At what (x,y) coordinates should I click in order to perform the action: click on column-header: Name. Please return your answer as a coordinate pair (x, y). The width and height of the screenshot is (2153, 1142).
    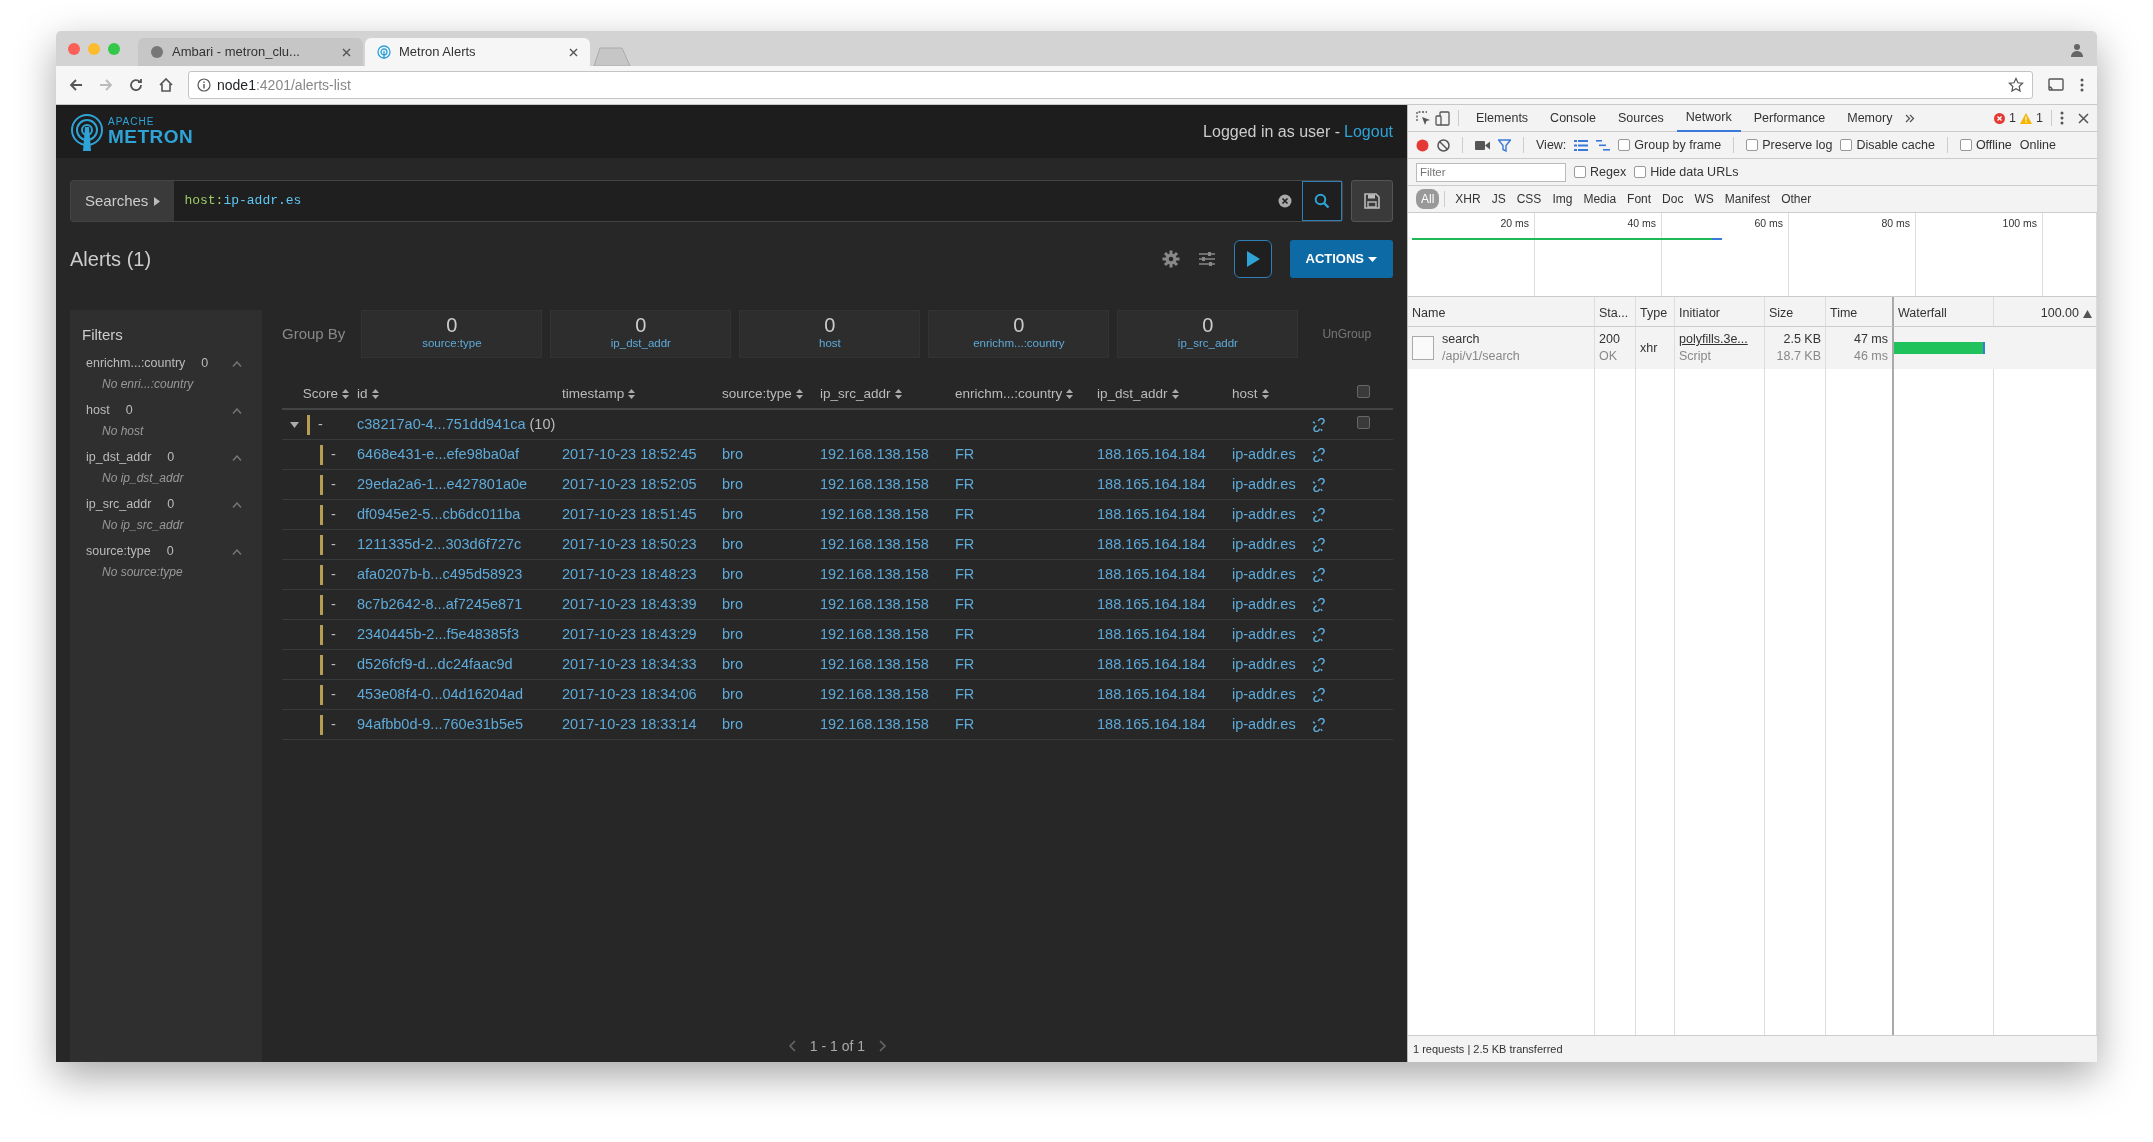
    Looking at the image, I should click on (1429, 313).